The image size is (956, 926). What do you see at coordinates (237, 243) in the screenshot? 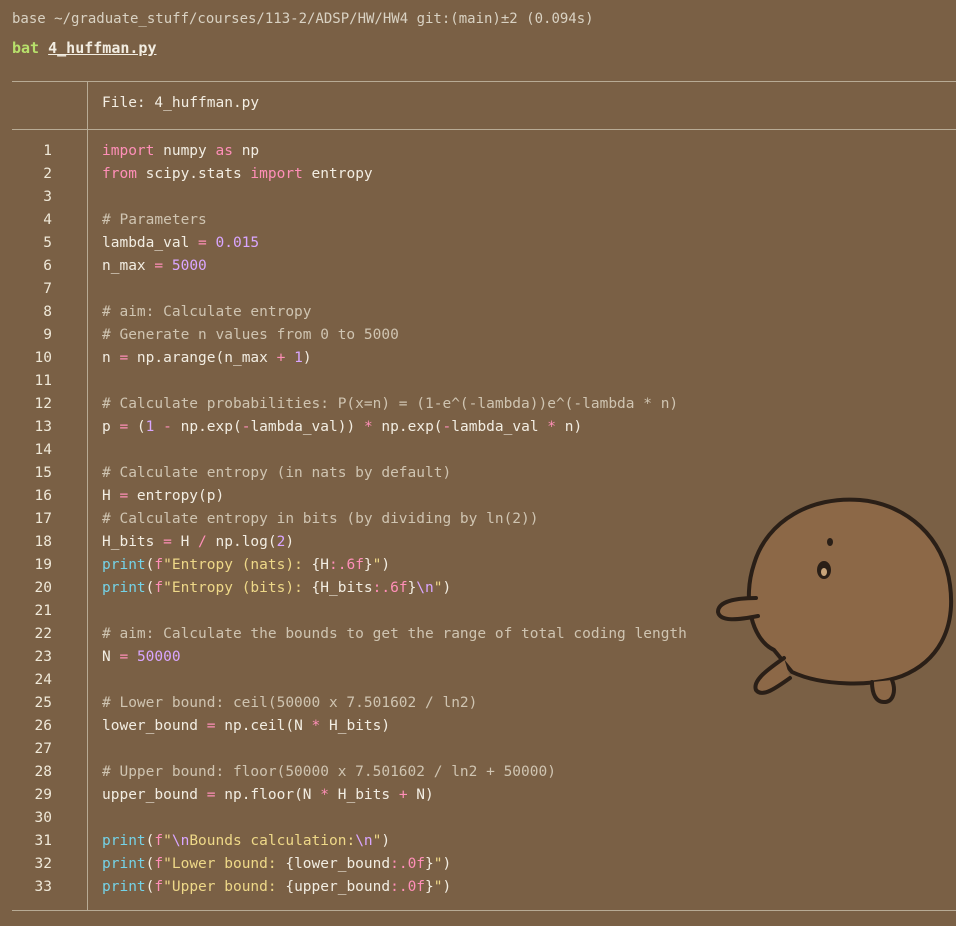
I see `code-token: 0.015` at bounding box center [237, 243].